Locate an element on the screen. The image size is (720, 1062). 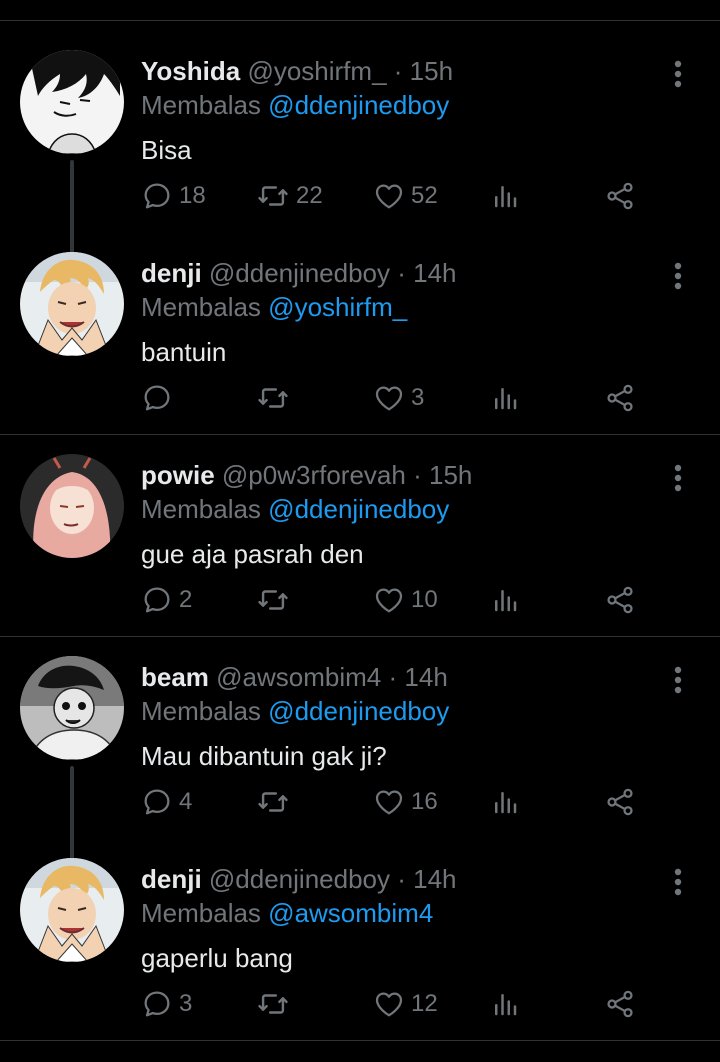
user-handle: @p0w3rforevah is located at coordinates (314, 475).